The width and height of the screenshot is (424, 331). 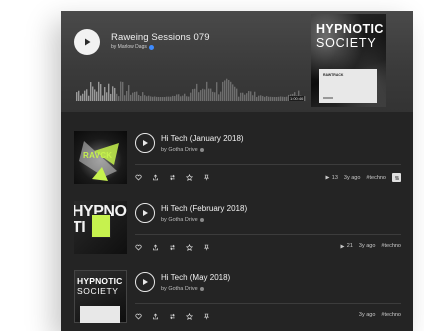 What do you see at coordinates (367, 315) in the screenshot?
I see `upload-age: 3y ago` at bounding box center [367, 315].